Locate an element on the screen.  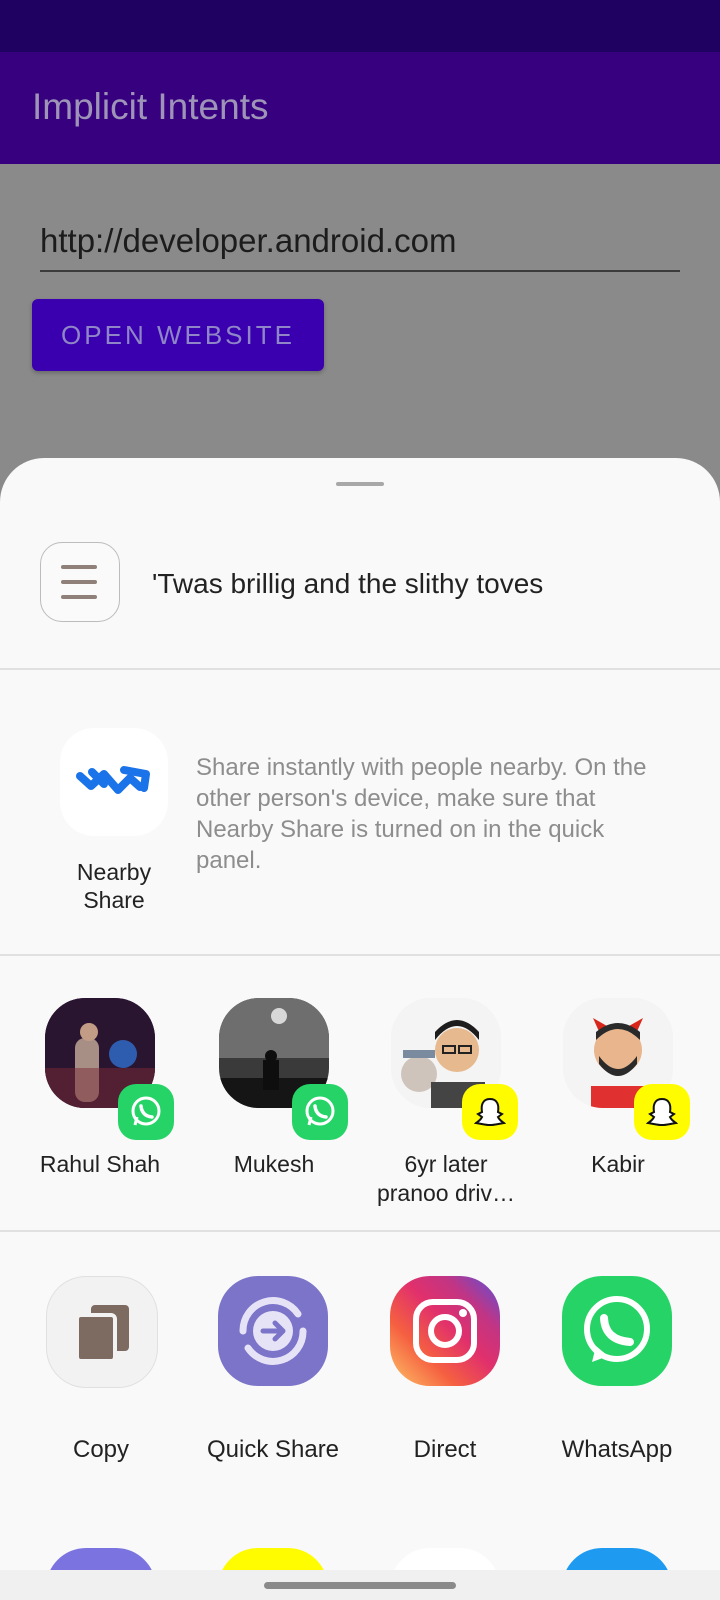
app-whatsapp: WhatsApp is located at coordinates (617, 1376).